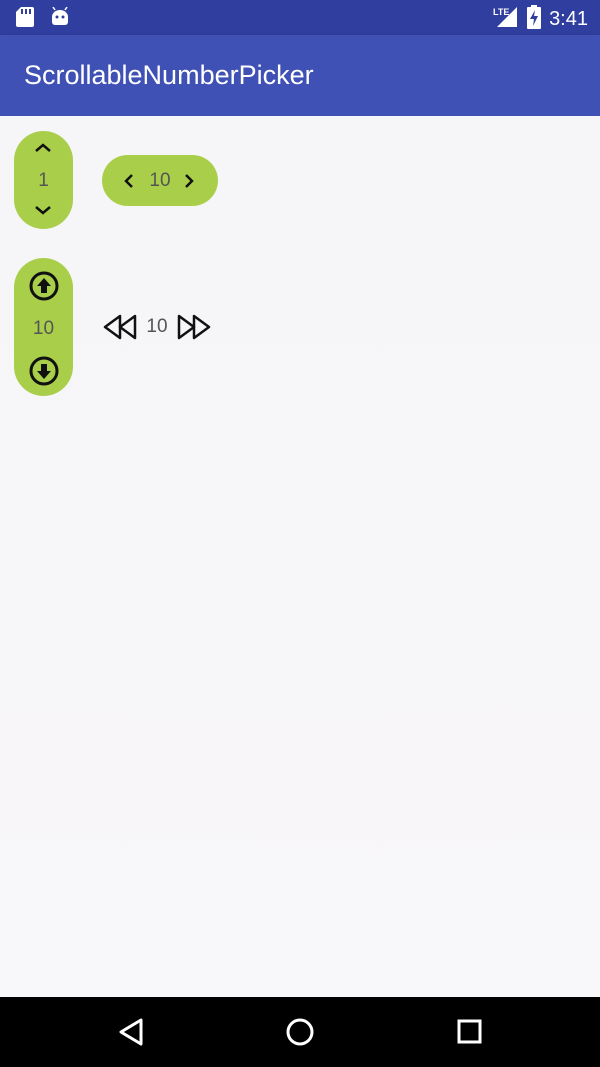  I want to click on signal-icon: LTE, so click(506, 19).